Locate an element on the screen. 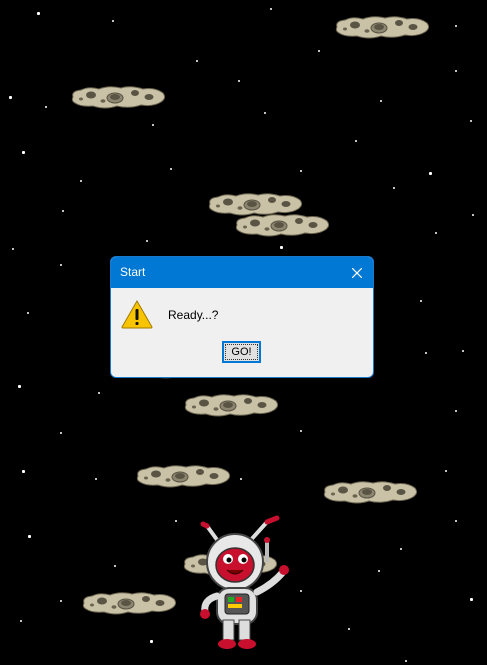 The image size is (487, 665). dialog-title: Start is located at coordinates (133, 272).